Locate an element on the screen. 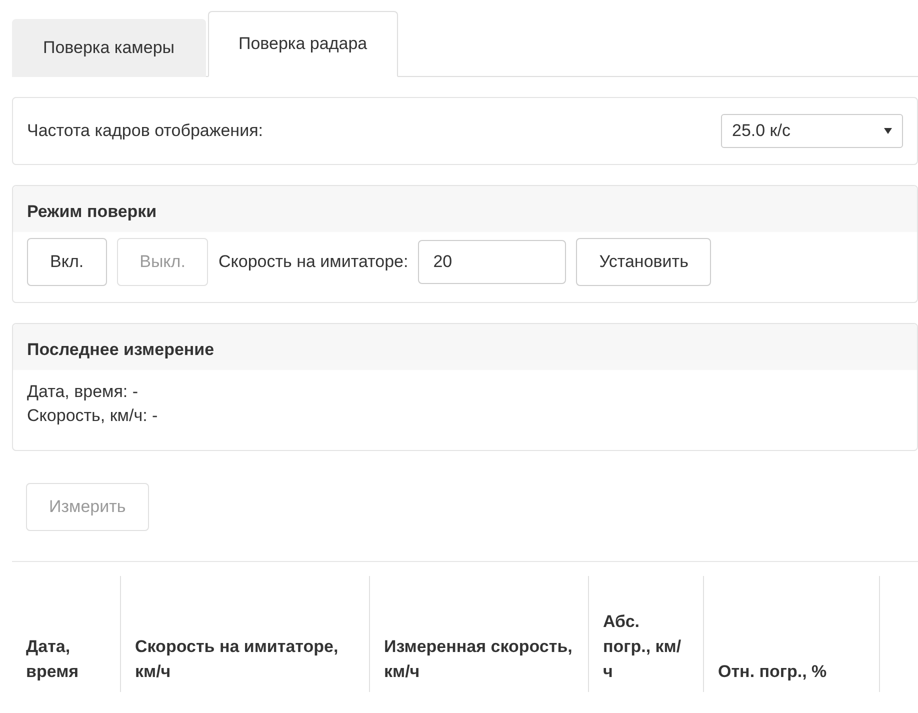 The width and height of the screenshot is (918, 713). column-header: Дата, время is located at coordinates (66, 634).